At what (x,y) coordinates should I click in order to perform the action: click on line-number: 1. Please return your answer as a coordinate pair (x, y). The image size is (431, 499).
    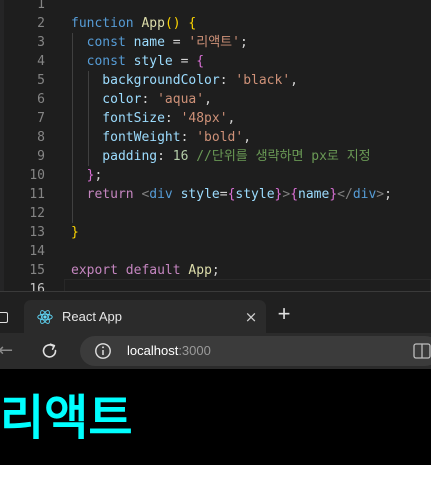
    Looking at the image, I should click on (41, 6).